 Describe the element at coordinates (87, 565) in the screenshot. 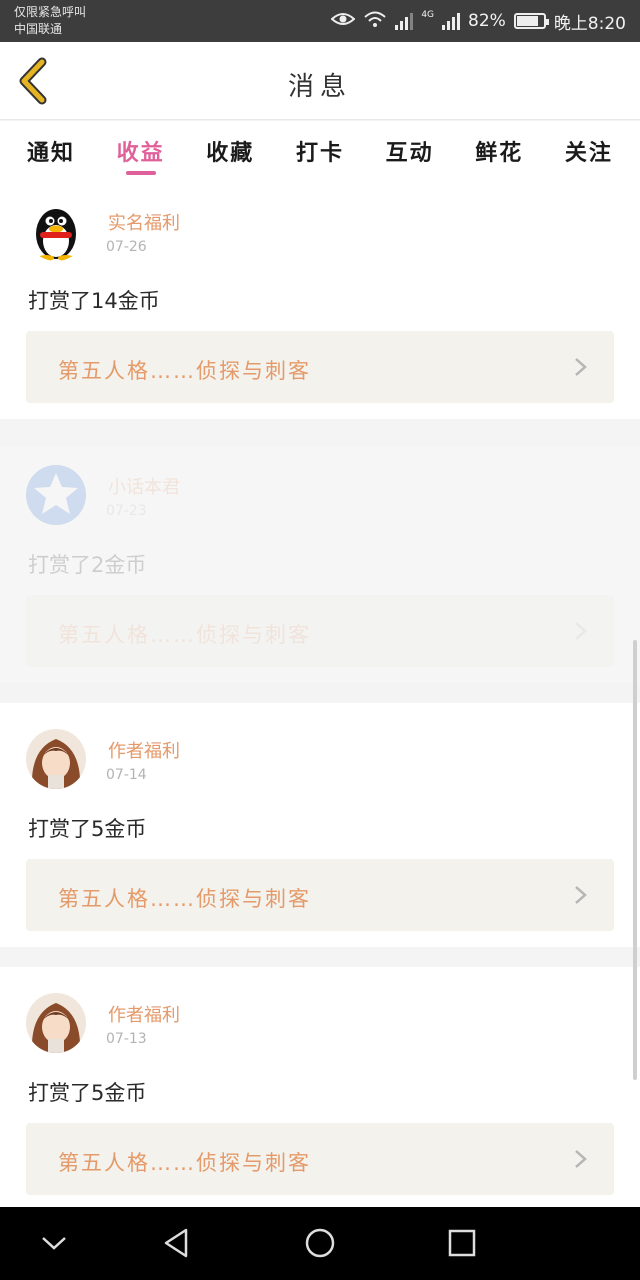

I see `message-text: 打赏了2金币` at that location.